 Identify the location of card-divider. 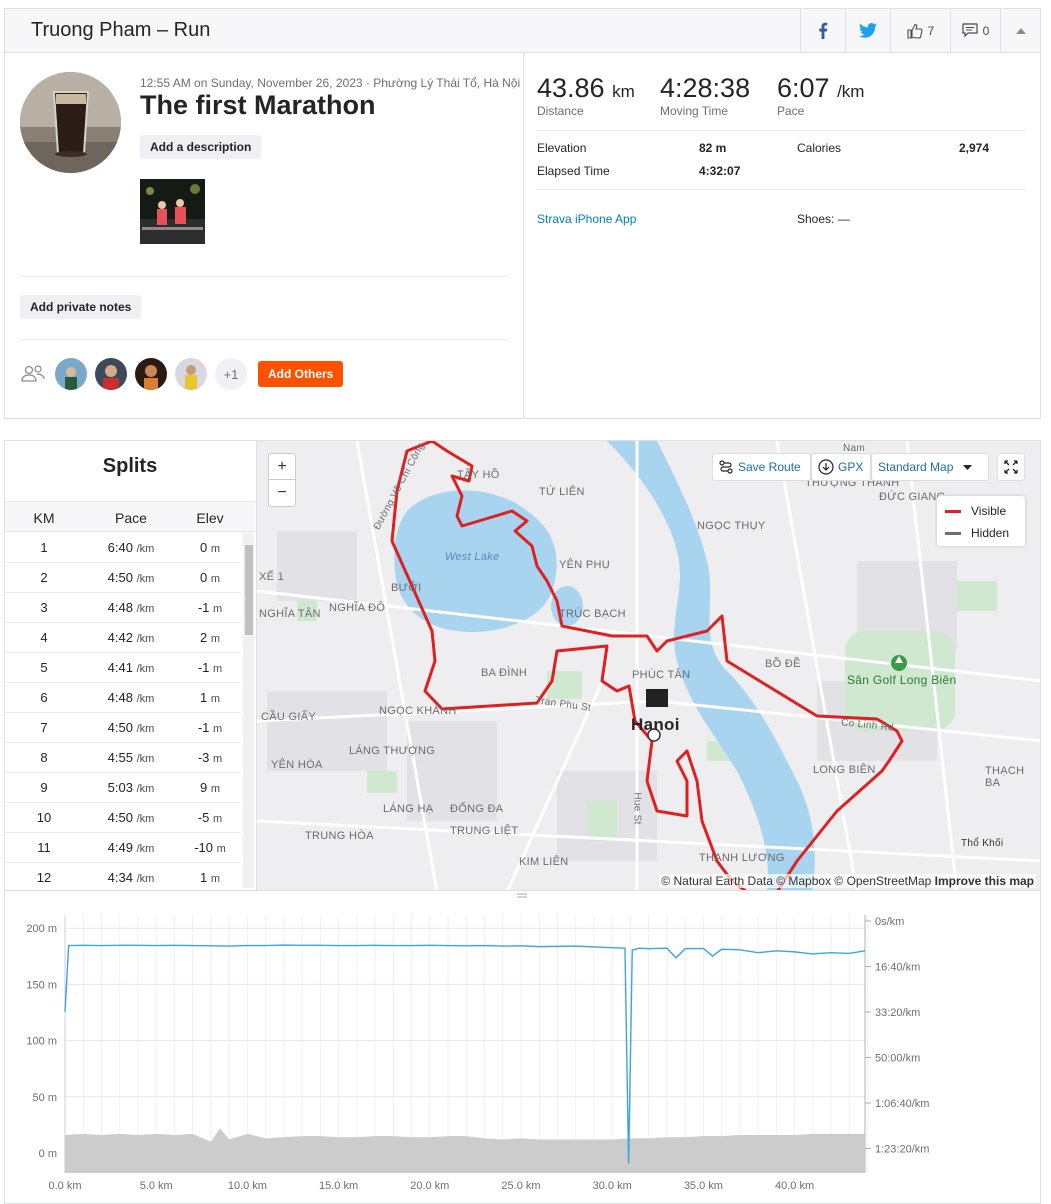
(523, 235).